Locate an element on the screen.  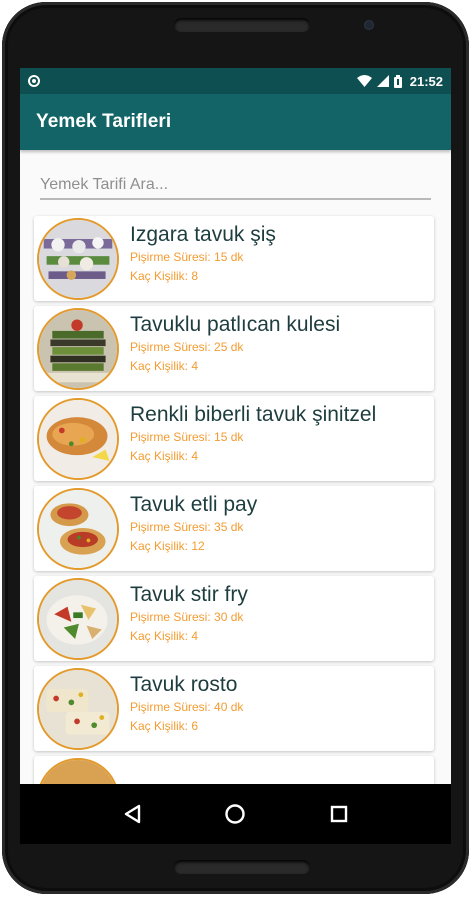
roast-chicken-photo is located at coordinates (78, 709).